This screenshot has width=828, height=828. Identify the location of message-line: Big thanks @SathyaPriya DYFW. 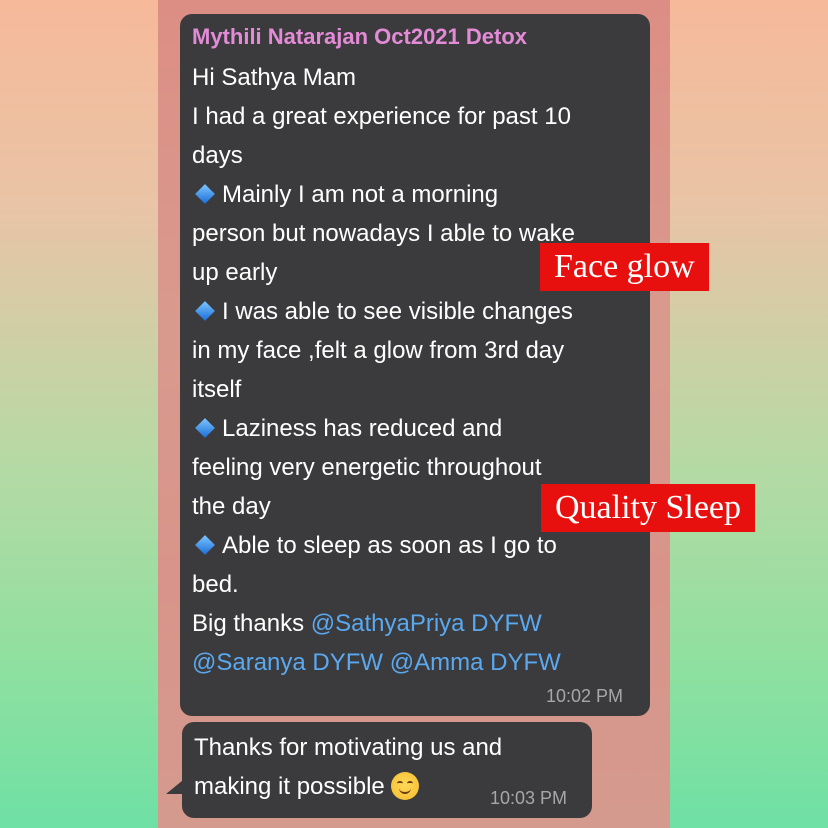
(367, 623).